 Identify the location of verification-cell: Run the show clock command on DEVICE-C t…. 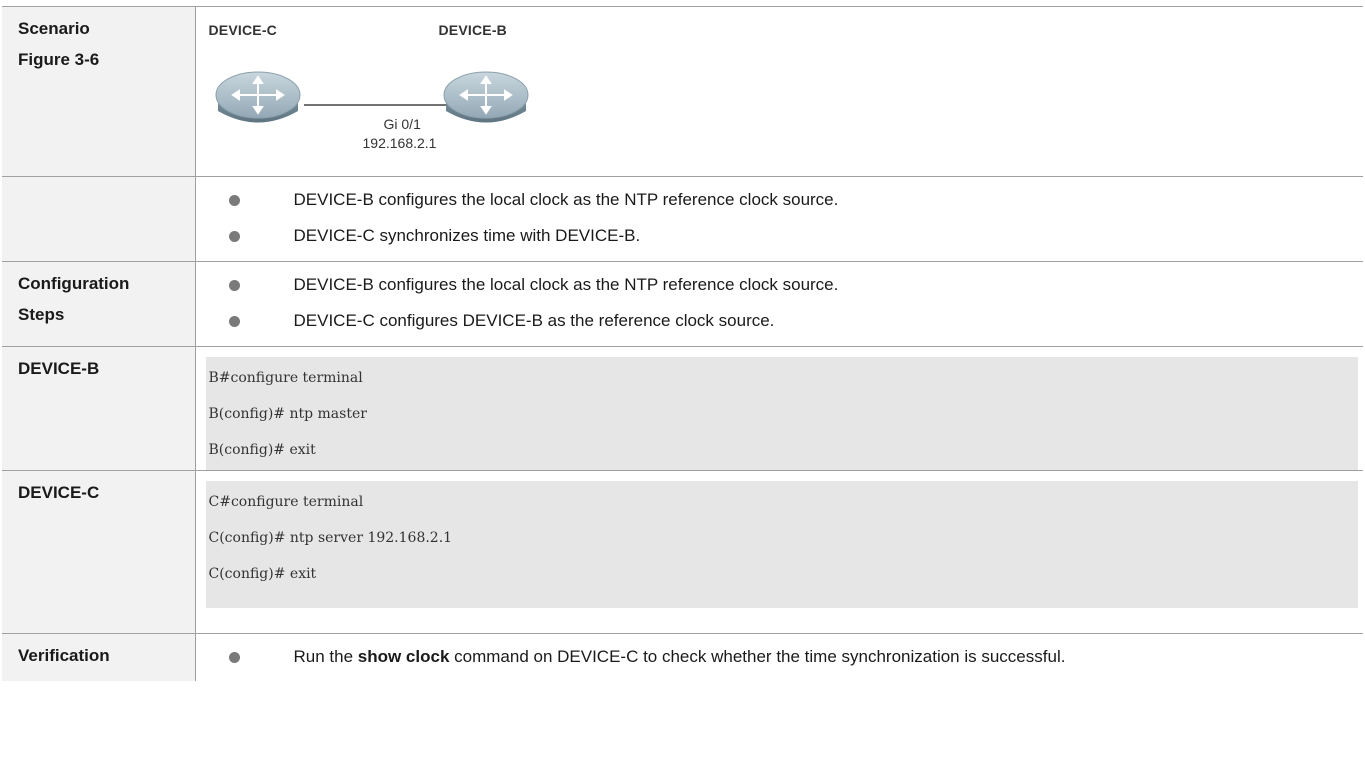
(779, 657).